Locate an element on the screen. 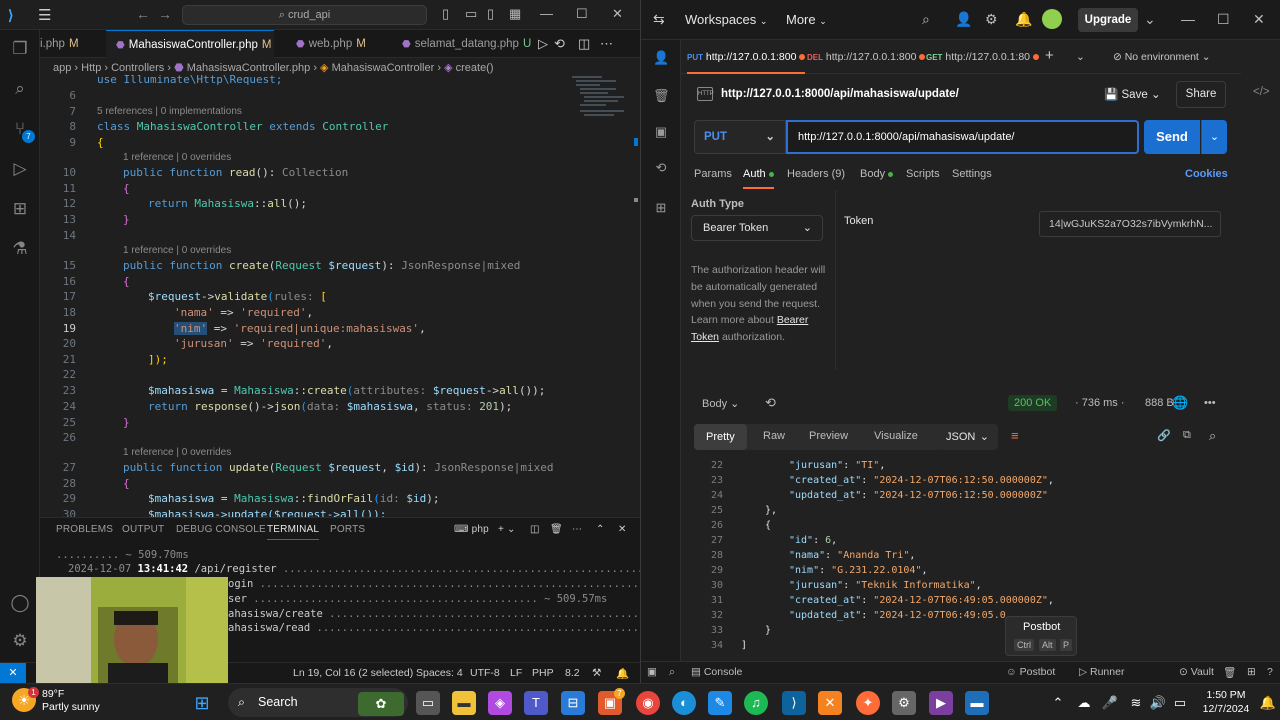 The height and width of the screenshot is (720, 1280). file-explorer-icon: ▬ is located at coordinates (464, 703).